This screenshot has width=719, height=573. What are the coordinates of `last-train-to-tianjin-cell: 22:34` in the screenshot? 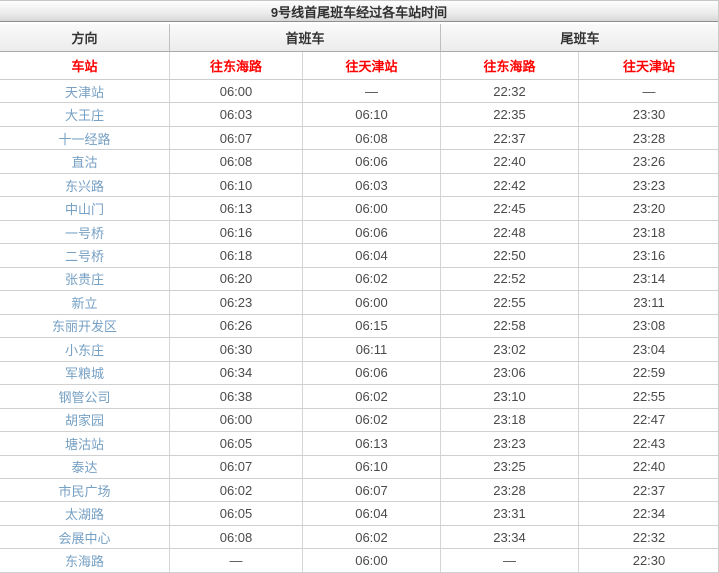 It's located at (649, 514).